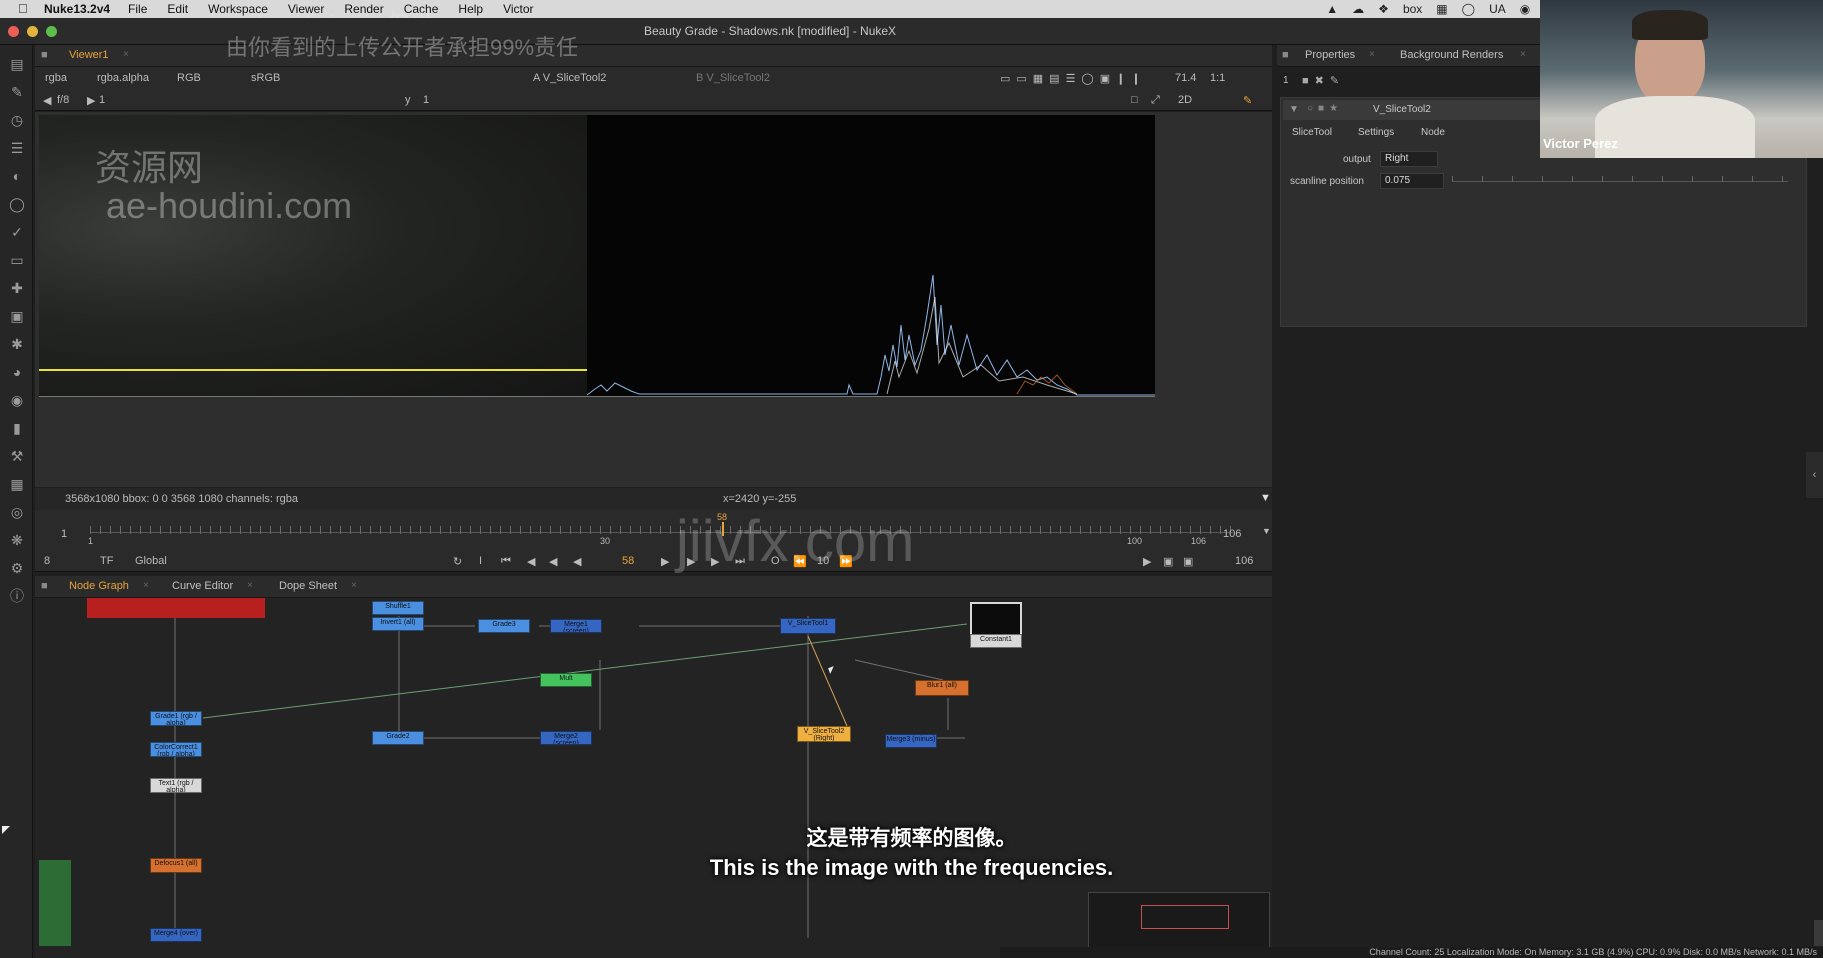 This screenshot has width=1823, height=958. What do you see at coordinates (1155, 100) in the screenshot?
I see `gizmo-icon: ⤢` at bounding box center [1155, 100].